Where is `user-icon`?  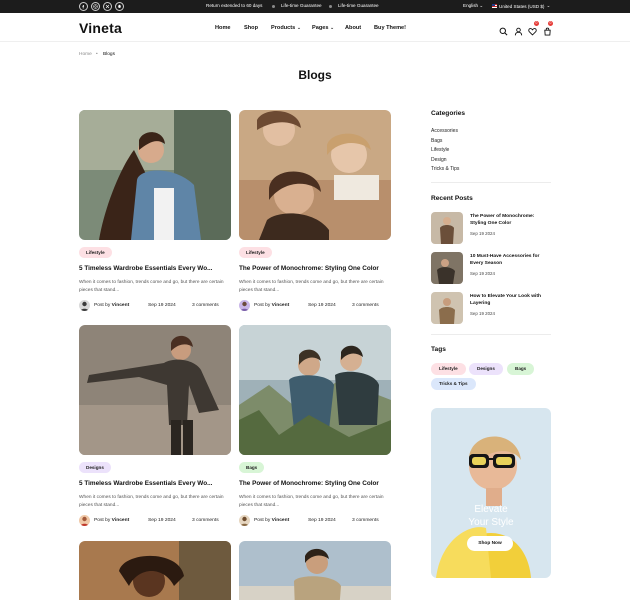
user-icon is located at coordinates (518, 29).